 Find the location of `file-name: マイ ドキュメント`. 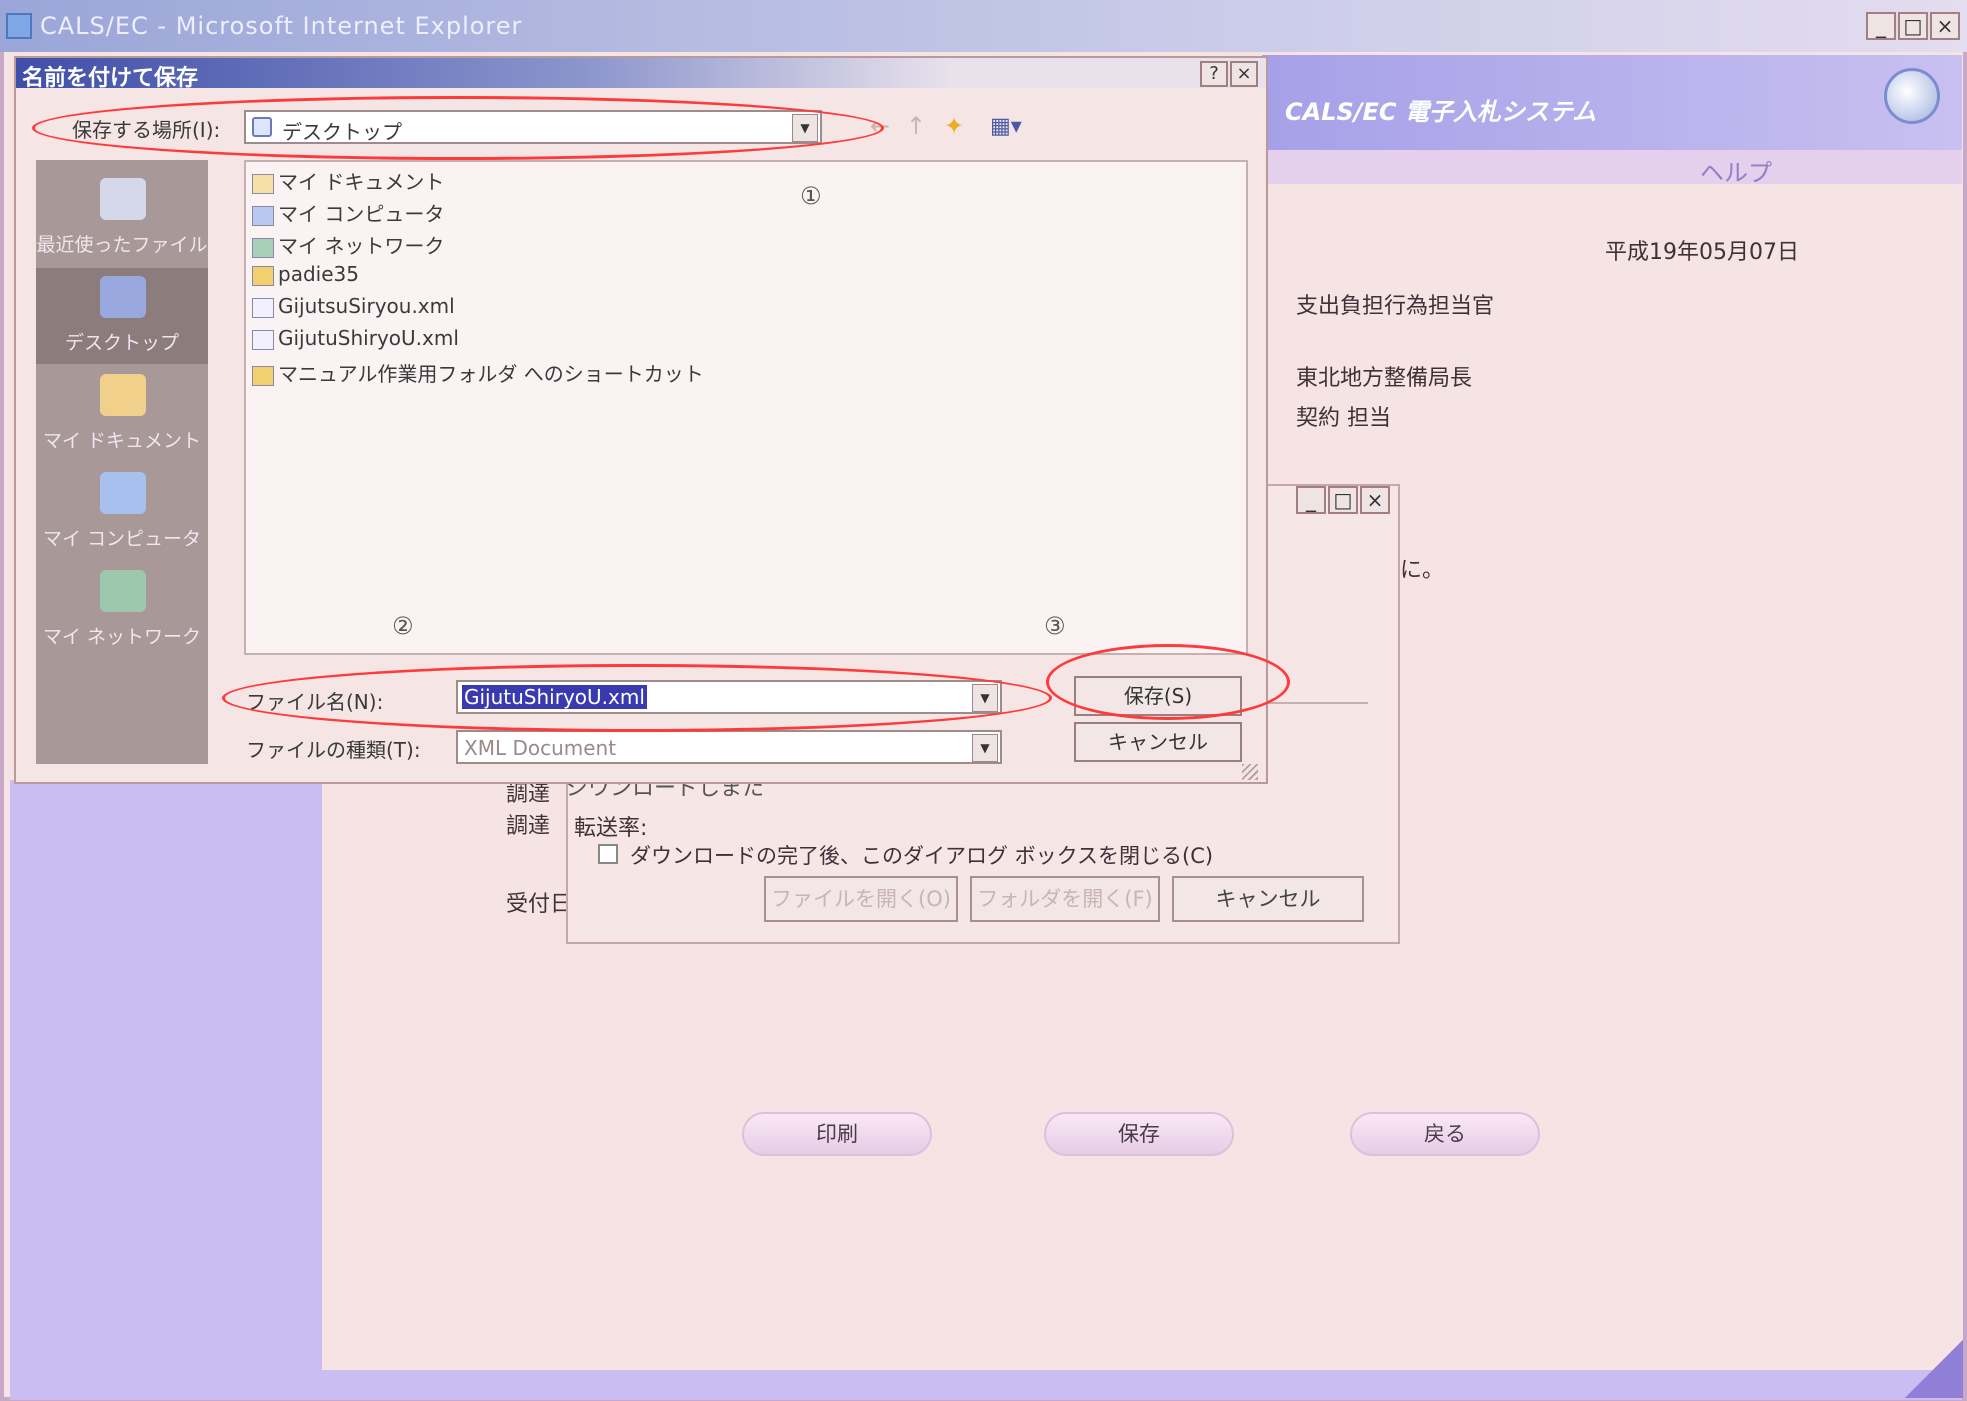

file-name: マイ ドキュメント is located at coordinates (361, 182).